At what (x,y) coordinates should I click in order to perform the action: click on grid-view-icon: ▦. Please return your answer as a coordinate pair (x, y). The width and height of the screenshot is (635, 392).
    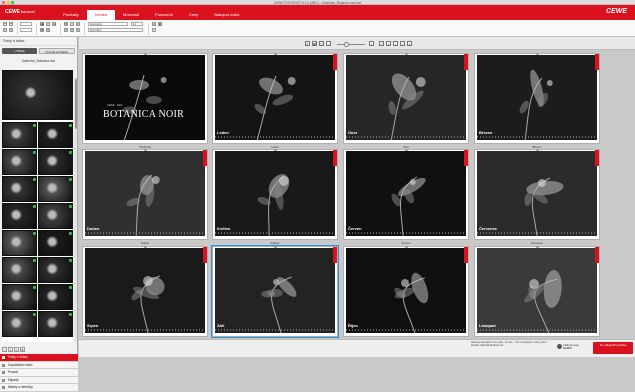
    Looking at the image, I should click on (314, 43).